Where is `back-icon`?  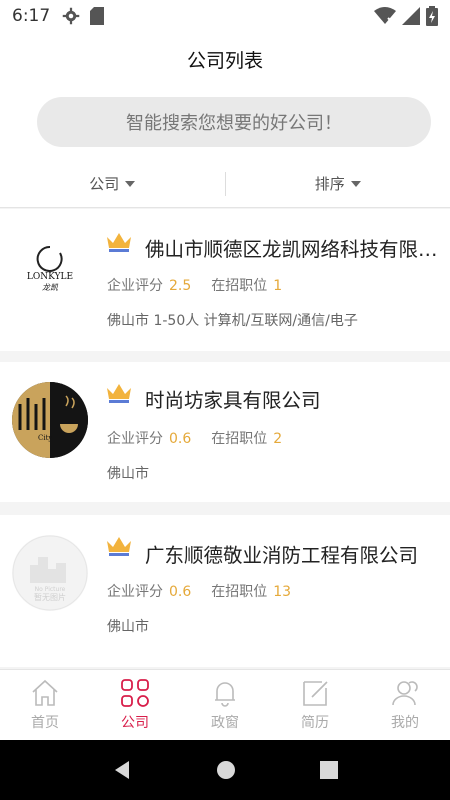
back-icon is located at coordinates (122, 770).